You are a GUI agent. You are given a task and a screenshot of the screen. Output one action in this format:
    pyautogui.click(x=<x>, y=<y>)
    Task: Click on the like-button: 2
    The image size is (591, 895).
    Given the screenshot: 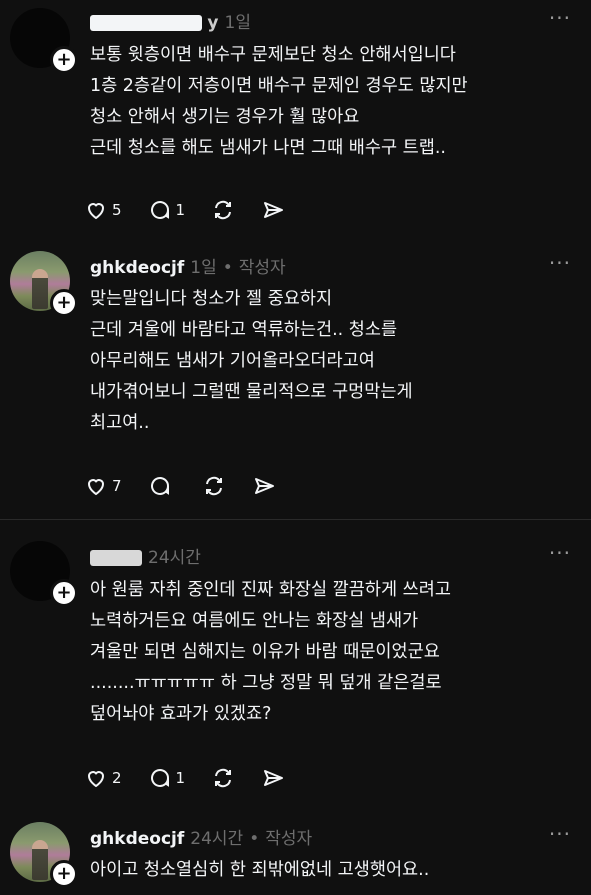 What is the action you would take?
    pyautogui.click(x=103, y=778)
    